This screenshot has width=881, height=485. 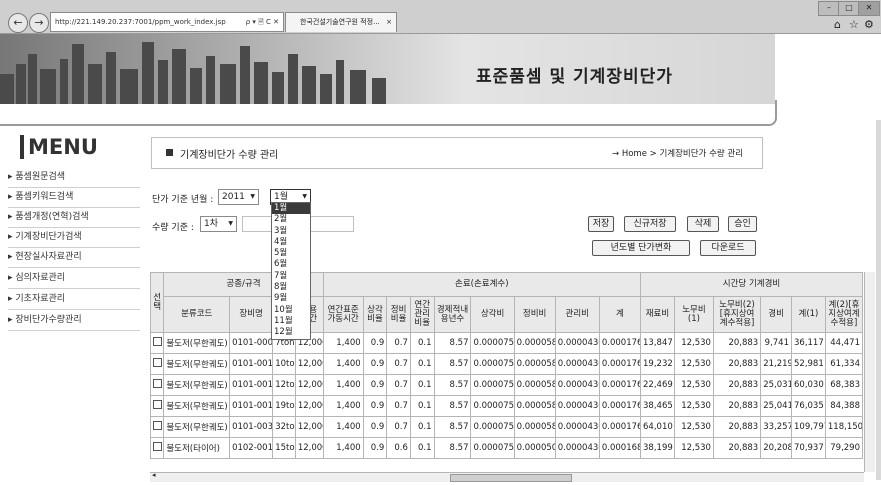 What do you see at coordinates (620, 385) in the screenshot?
I see `table-cell: 0.0001763` at bounding box center [620, 385].